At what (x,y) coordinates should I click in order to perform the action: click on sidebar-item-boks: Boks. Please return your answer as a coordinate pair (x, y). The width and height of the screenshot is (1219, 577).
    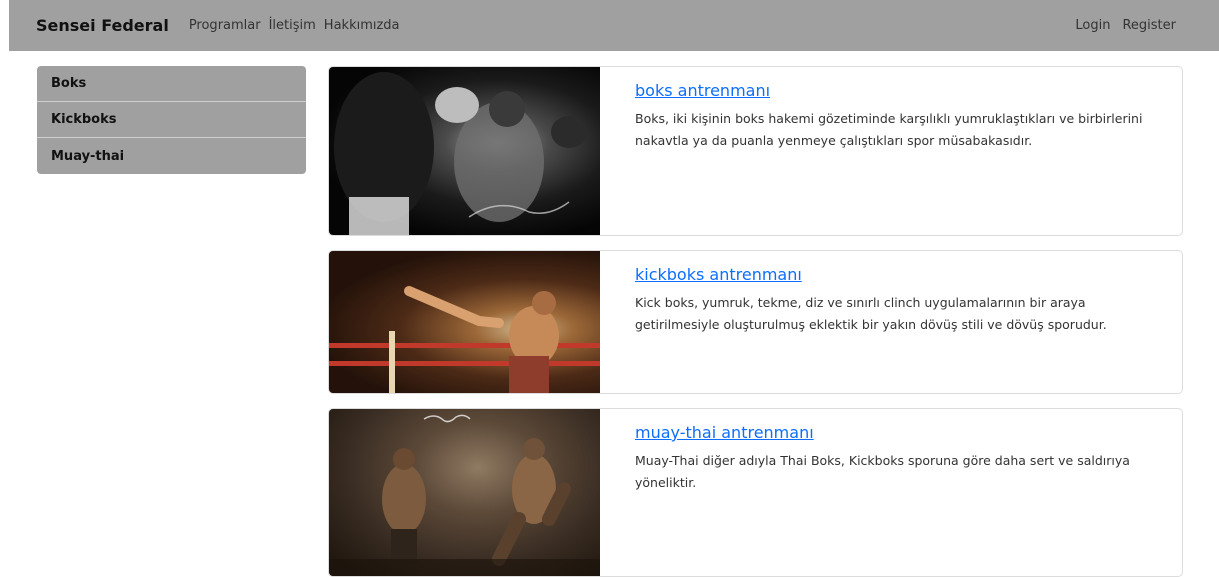
    Looking at the image, I should click on (171, 84).